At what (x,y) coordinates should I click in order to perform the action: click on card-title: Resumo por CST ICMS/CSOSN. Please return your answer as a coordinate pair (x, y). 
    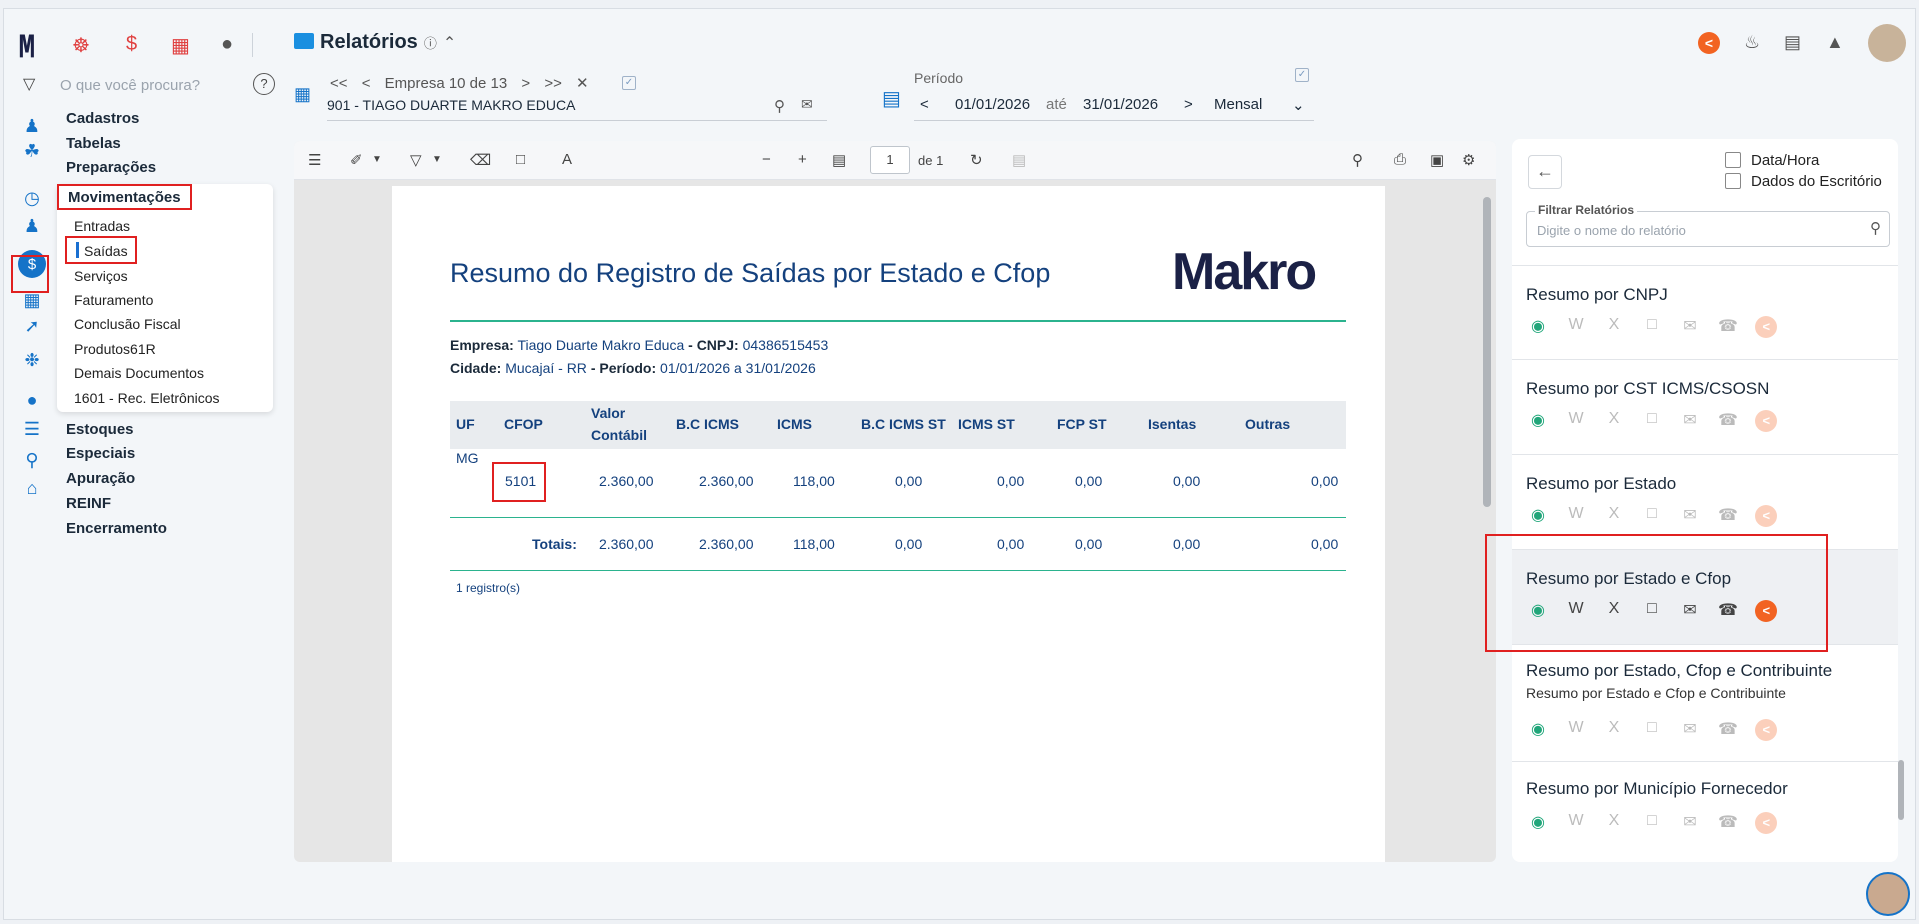
    Looking at the image, I should click on (1647, 389).